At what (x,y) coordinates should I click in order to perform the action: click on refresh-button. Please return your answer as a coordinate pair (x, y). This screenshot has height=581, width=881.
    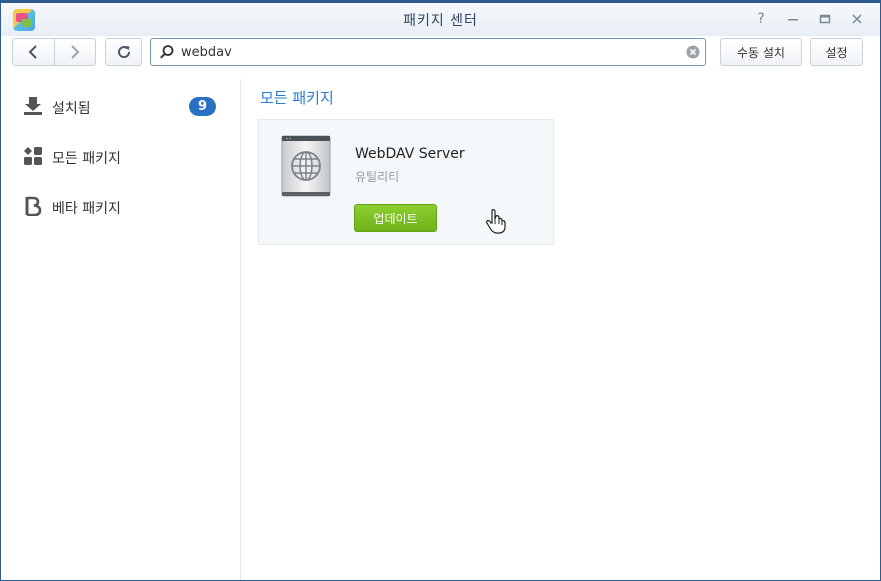
    Looking at the image, I should click on (123, 52).